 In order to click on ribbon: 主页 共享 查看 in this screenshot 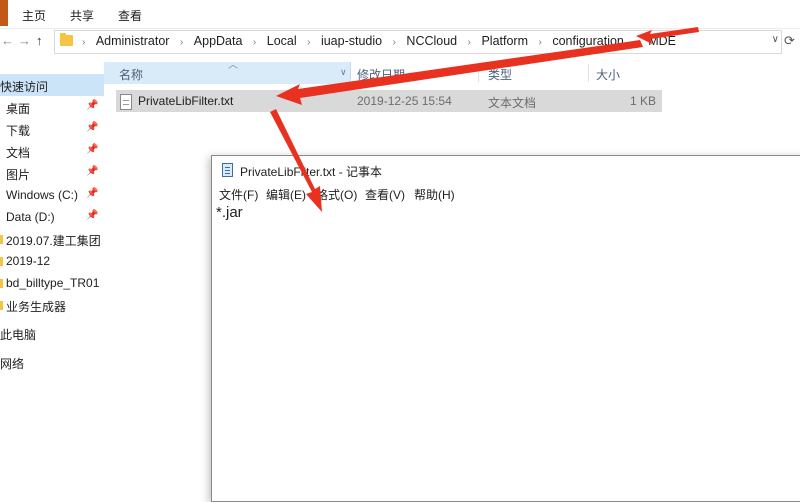, I will do `click(400, 14)`.